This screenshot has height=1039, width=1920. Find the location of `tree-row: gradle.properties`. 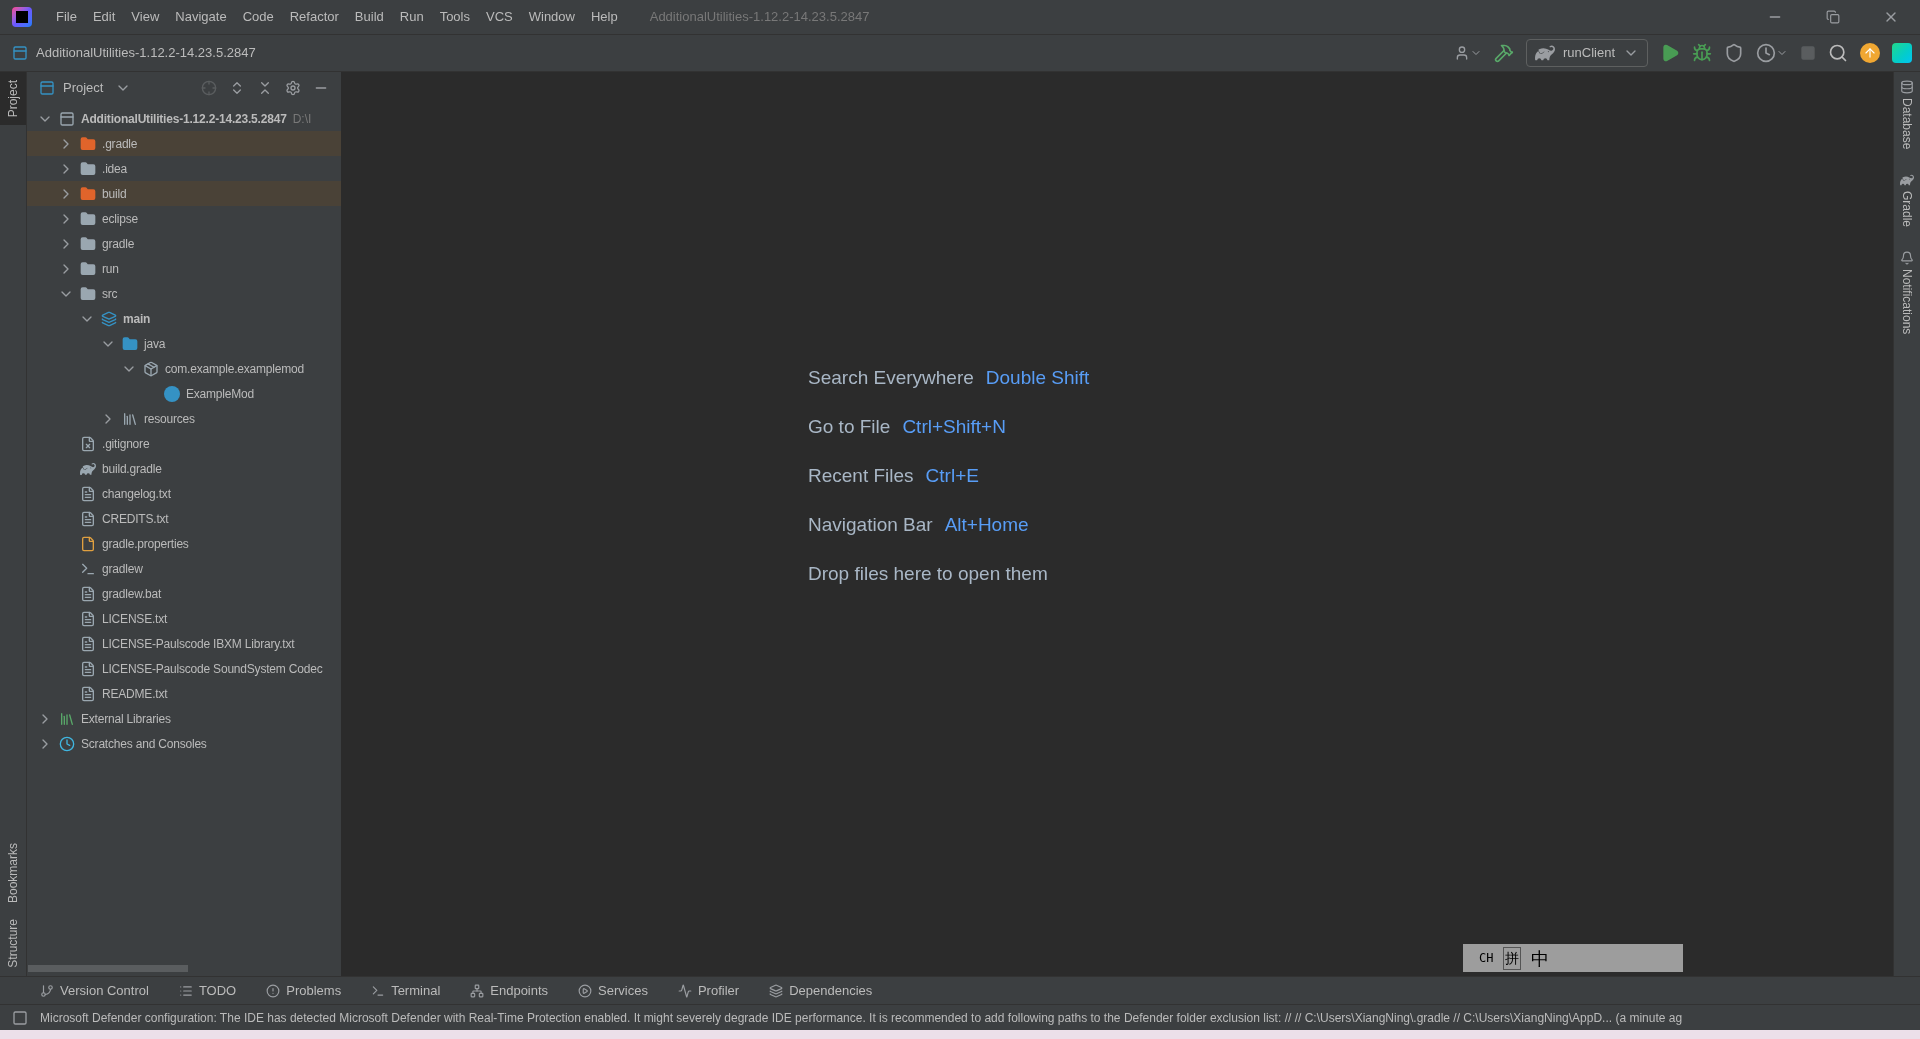

tree-row: gradle.properties is located at coordinates (184, 543).